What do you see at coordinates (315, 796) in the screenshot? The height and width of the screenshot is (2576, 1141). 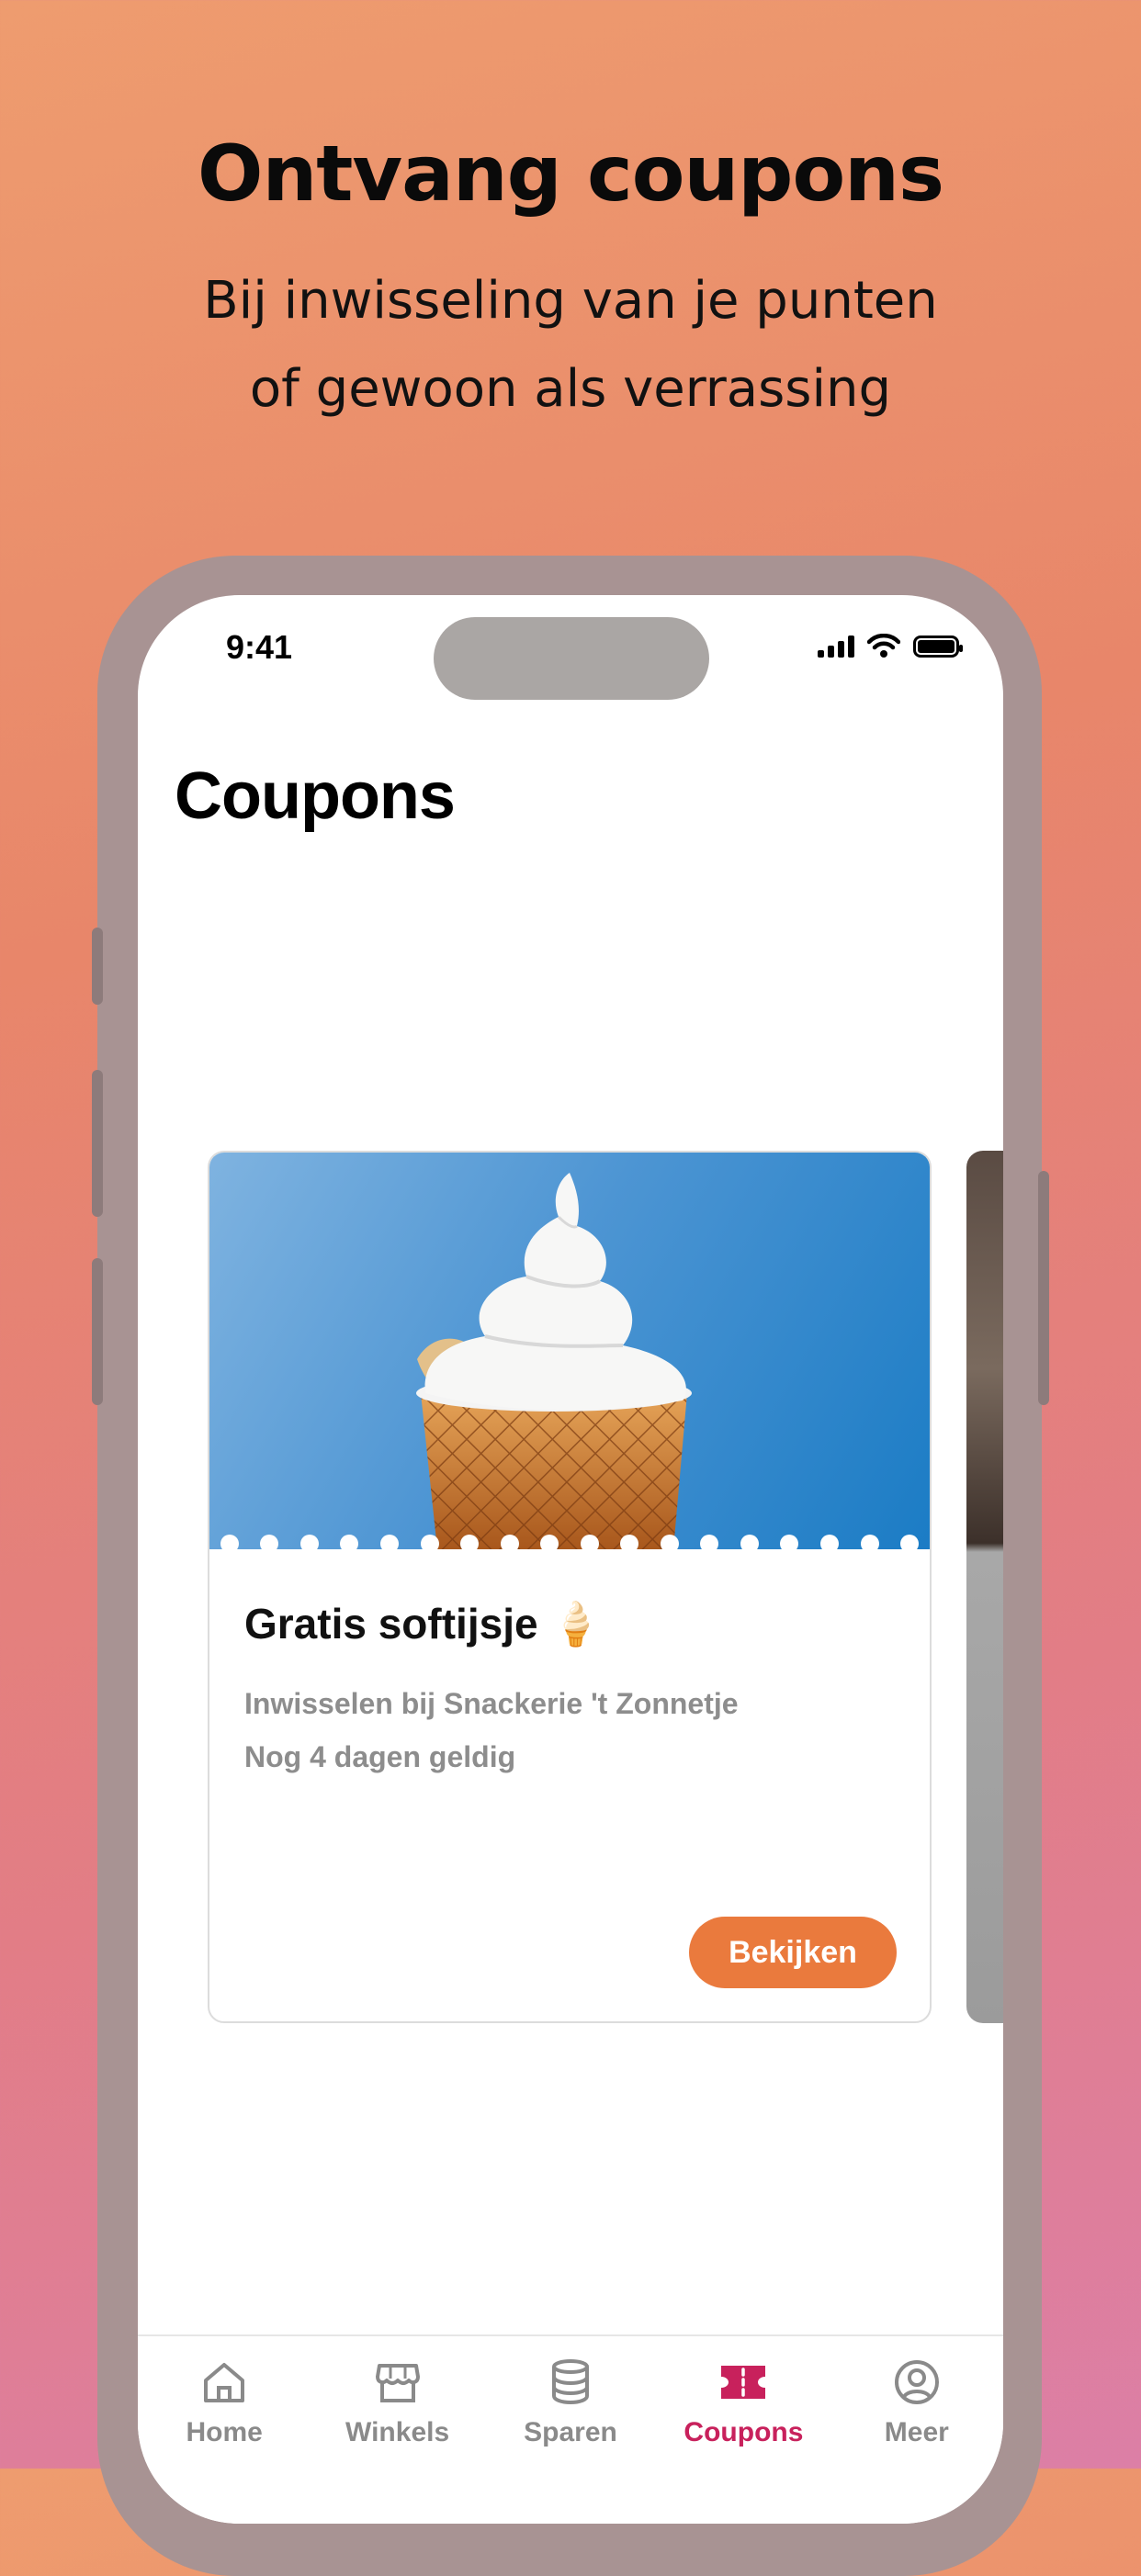 I see `page-title: Coupons` at bounding box center [315, 796].